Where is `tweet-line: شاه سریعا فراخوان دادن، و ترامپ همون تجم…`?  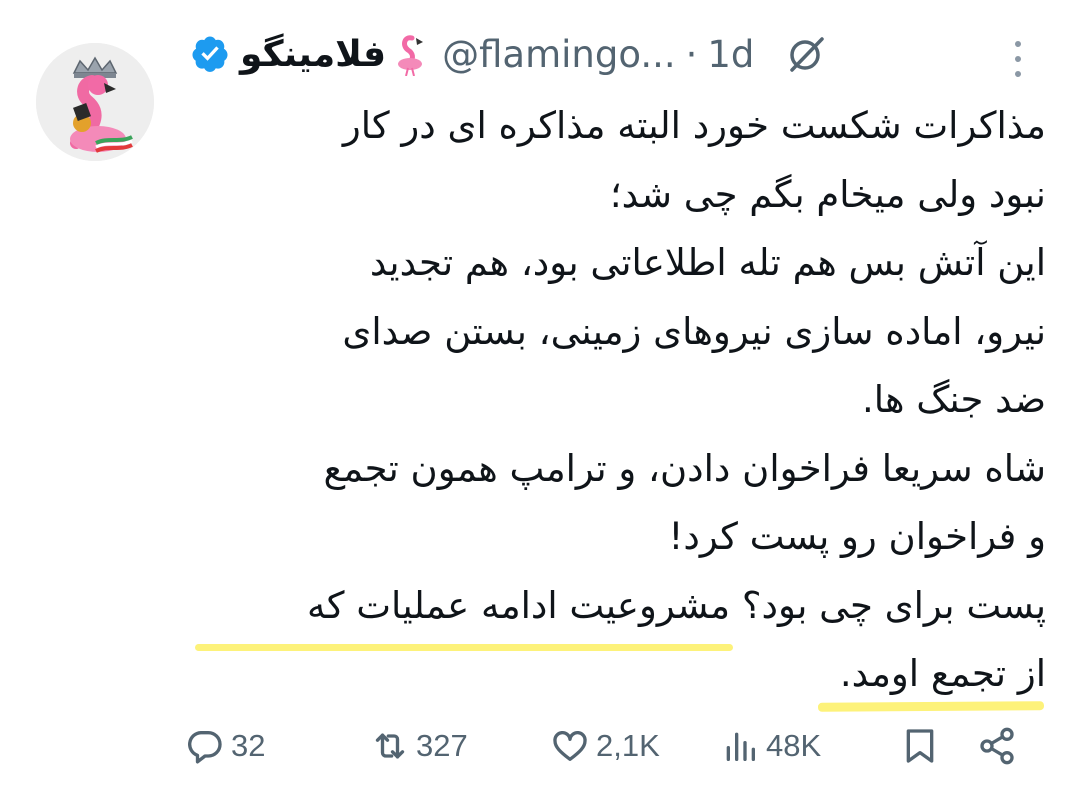 tweet-line: شاه سریعا فراخوان دادن، و ترامپ همون تجم… is located at coordinates (684, 468).